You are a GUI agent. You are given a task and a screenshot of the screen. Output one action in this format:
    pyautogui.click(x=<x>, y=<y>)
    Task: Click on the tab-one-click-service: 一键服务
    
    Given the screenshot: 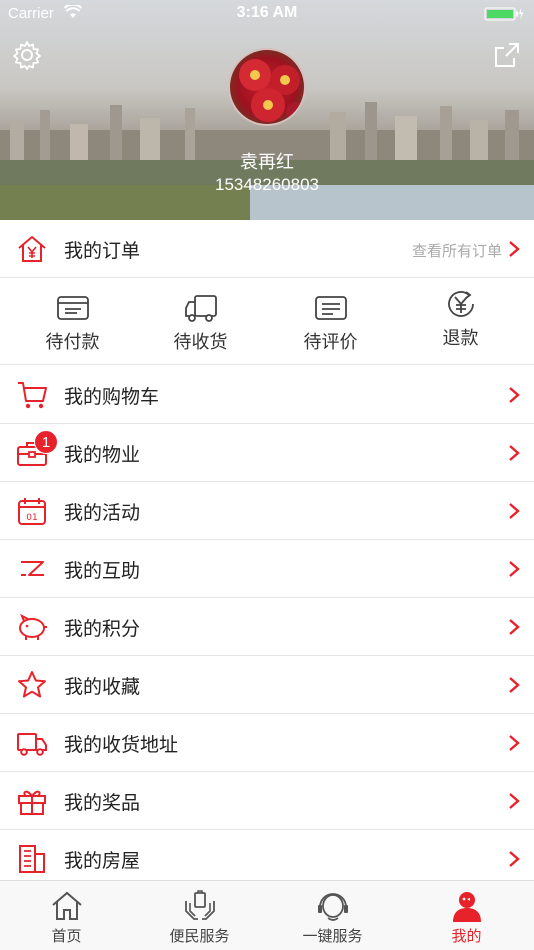 What is the action you would take?
    pyautogui.click(x=332, y=915)
    